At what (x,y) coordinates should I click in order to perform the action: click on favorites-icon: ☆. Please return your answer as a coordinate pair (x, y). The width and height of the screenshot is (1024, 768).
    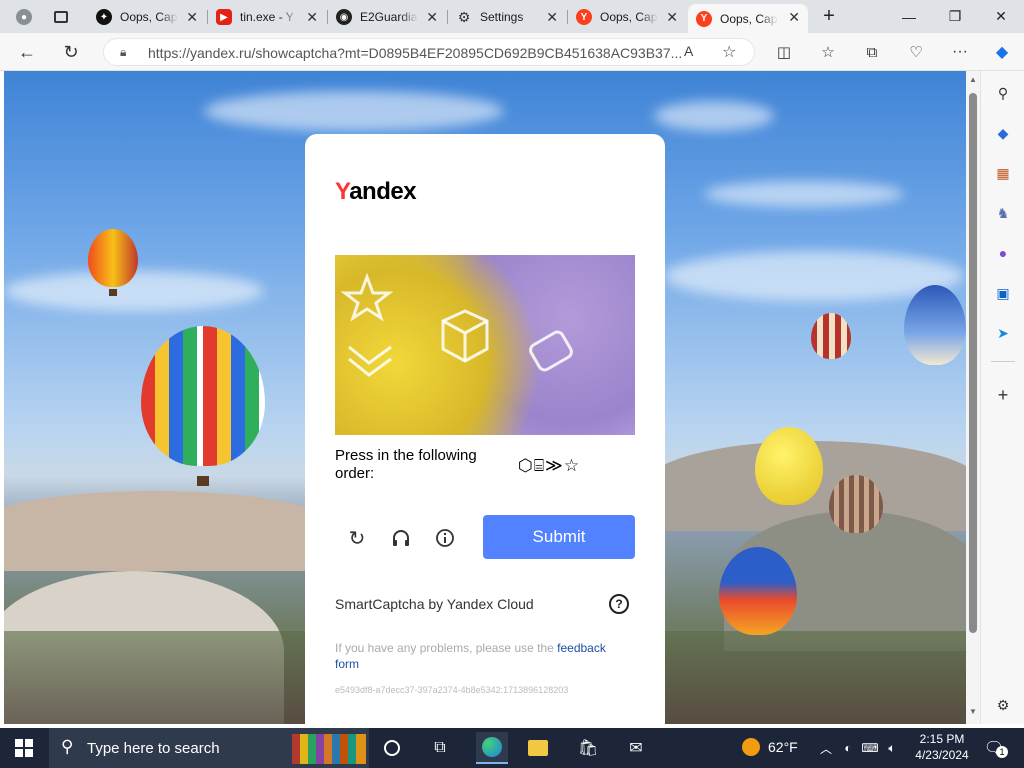
    Looking at the image, I should click on (828, 52).